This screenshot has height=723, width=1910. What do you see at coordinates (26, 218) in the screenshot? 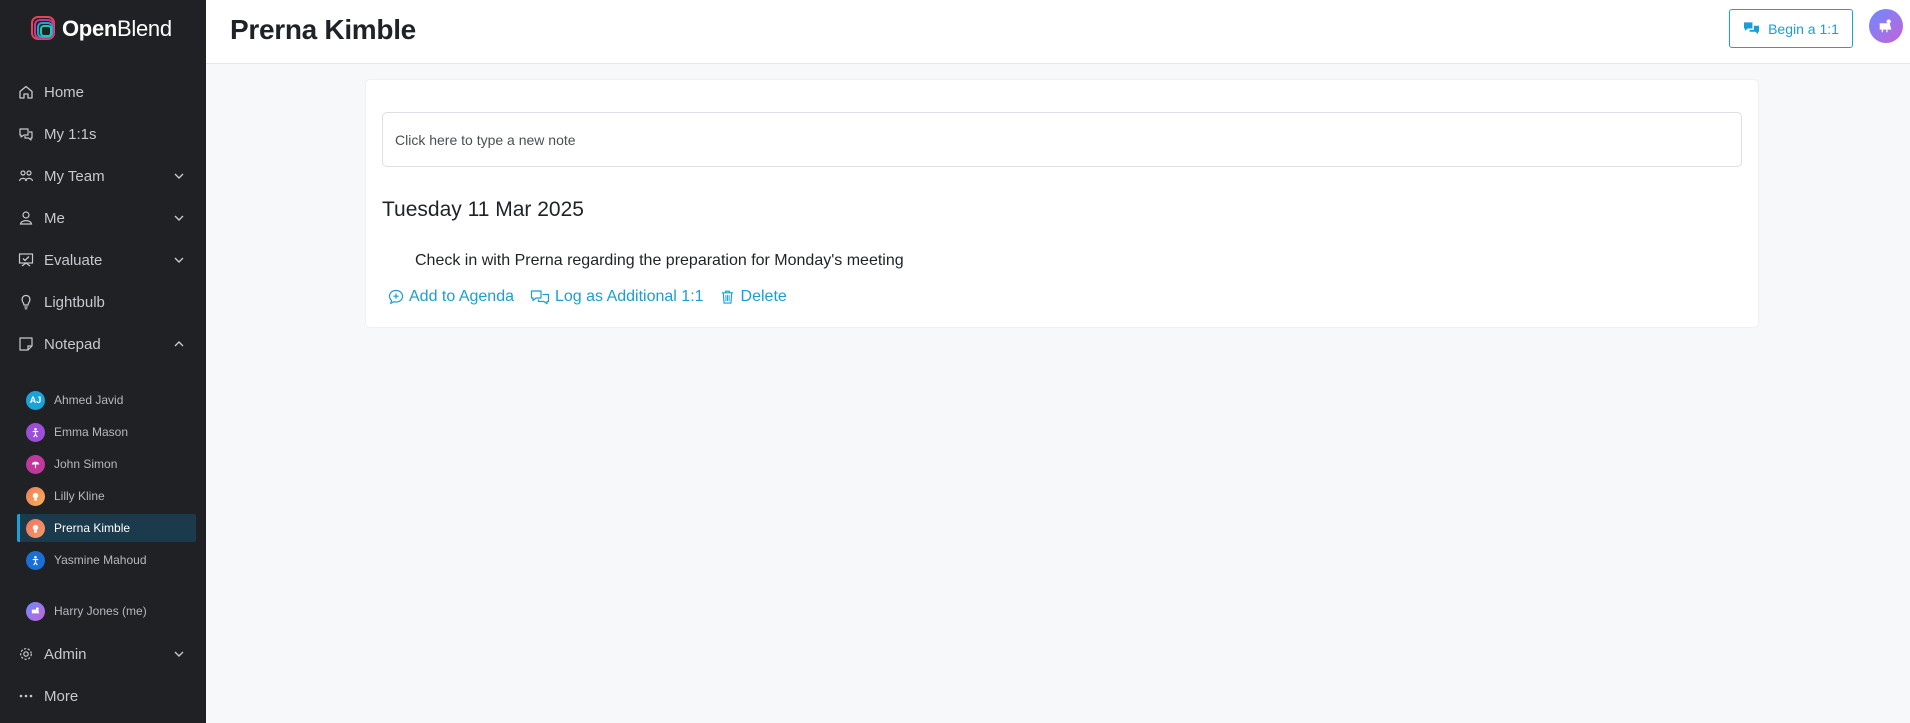
I see `user-icon` at bounding box center [26, 218].